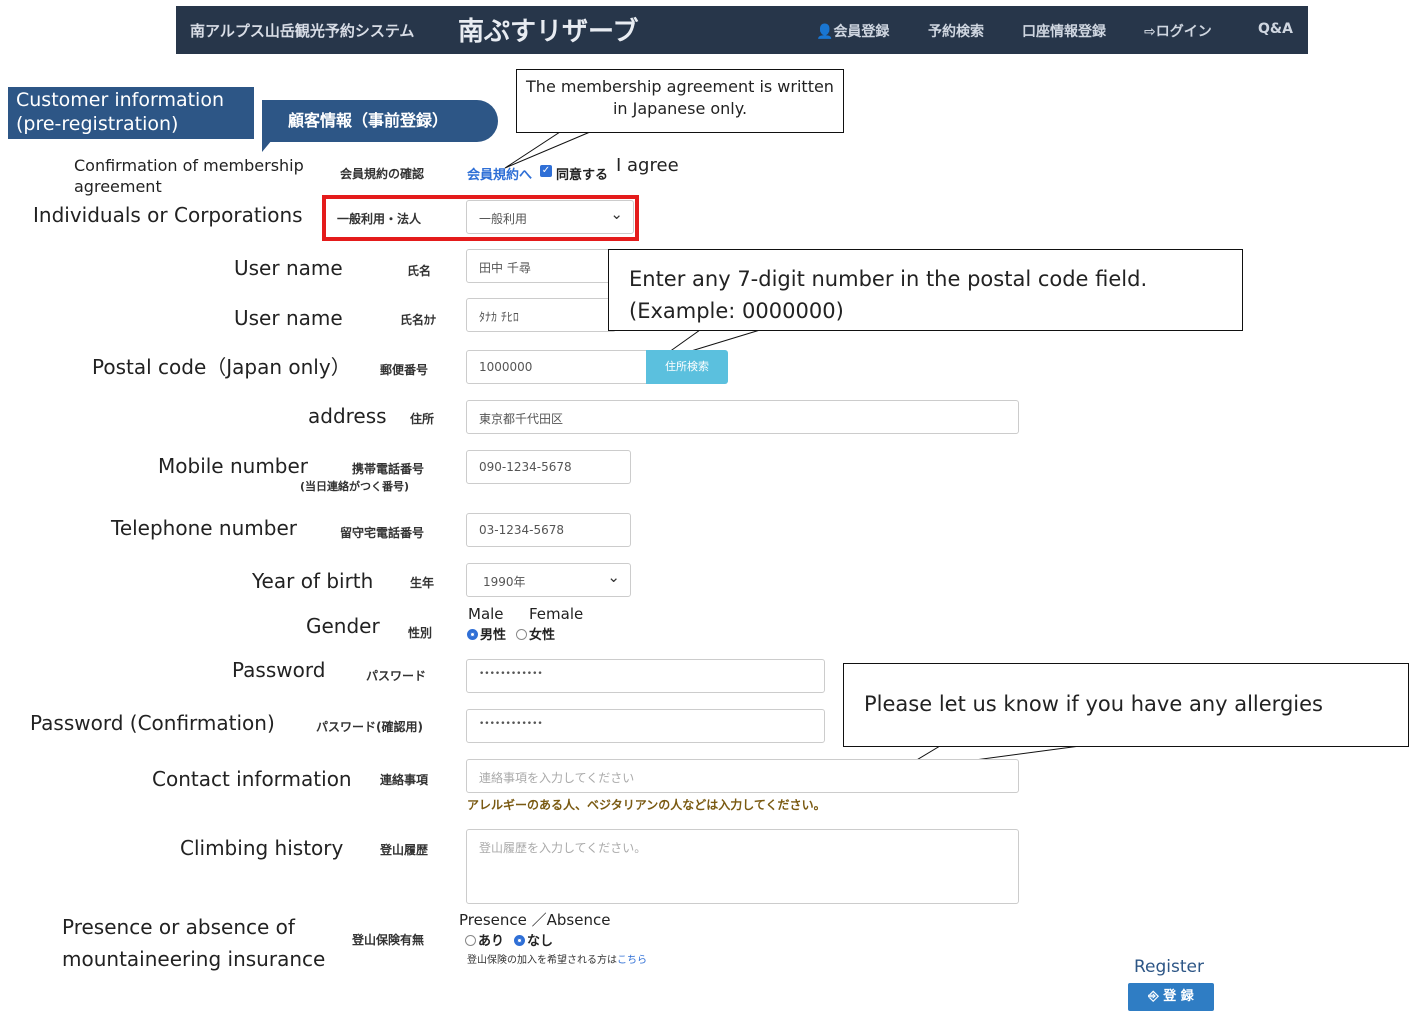 This screenshot has height=1011, width=1412. I want to click on gender-male-en: Male, so click(486, 614).